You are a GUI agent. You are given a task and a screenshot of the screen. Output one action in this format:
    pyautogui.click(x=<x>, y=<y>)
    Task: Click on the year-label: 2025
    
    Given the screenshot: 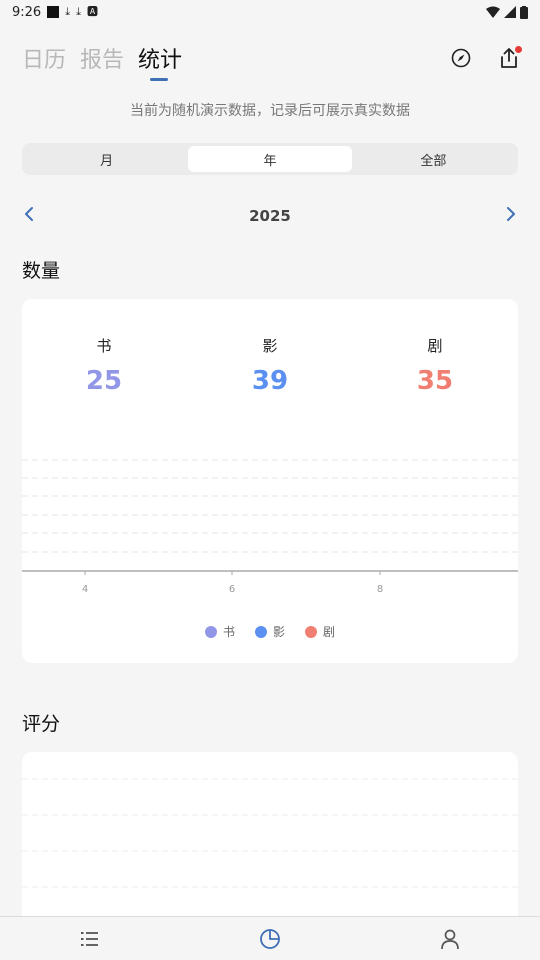 What is the action you would take?
    pyautogui.click(x=270, y=216)
    